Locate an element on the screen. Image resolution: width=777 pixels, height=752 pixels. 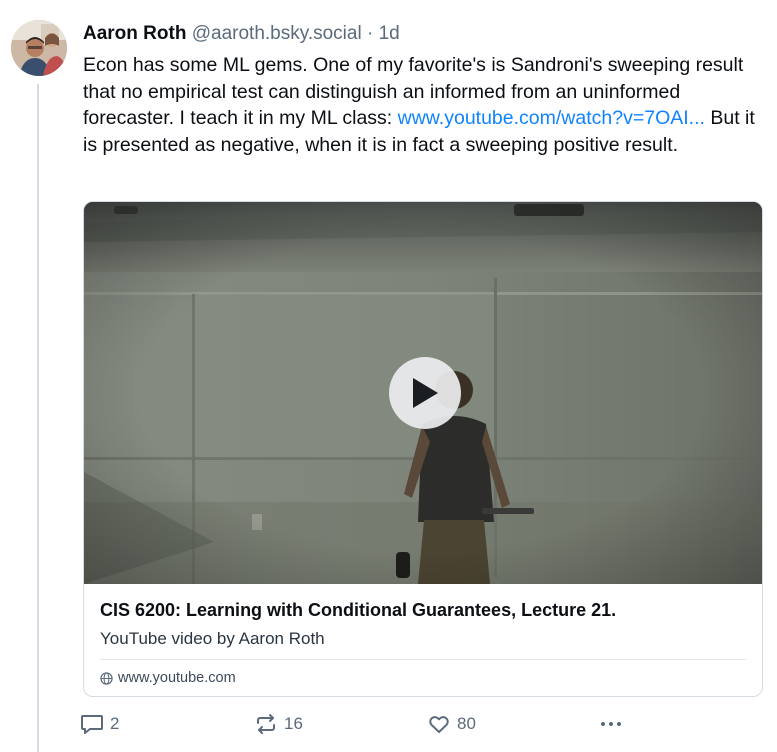
embed-domain: www.youtube.com is located at coordinates (168, 678).